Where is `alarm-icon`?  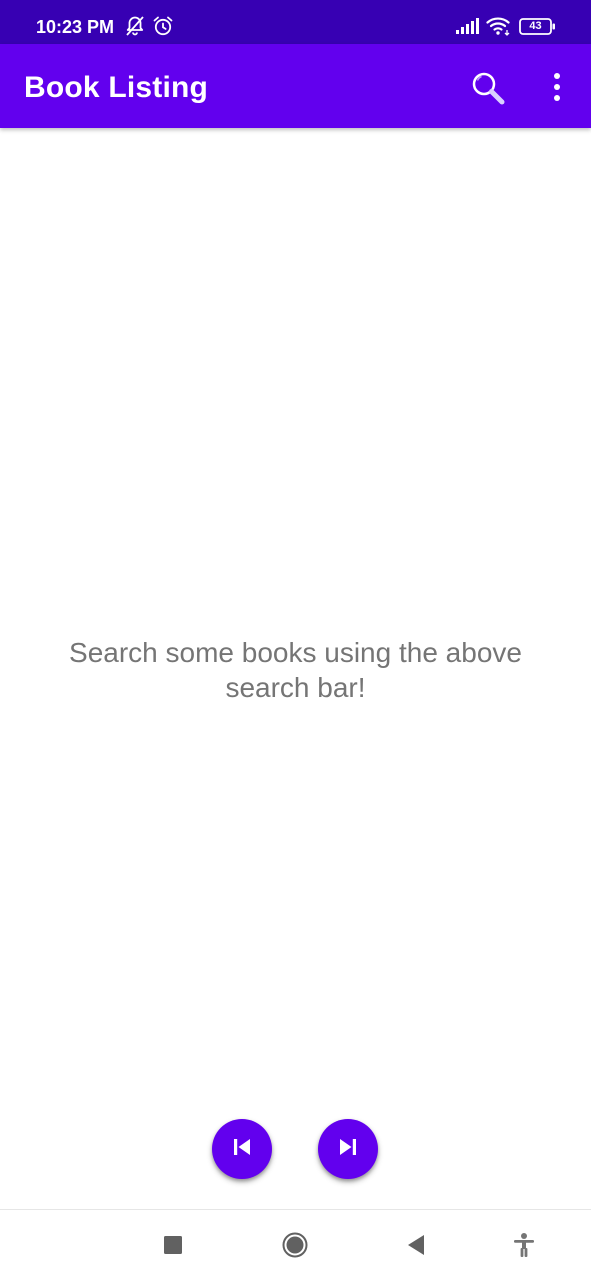 alarm-icon is located at coordinates (163, 28).